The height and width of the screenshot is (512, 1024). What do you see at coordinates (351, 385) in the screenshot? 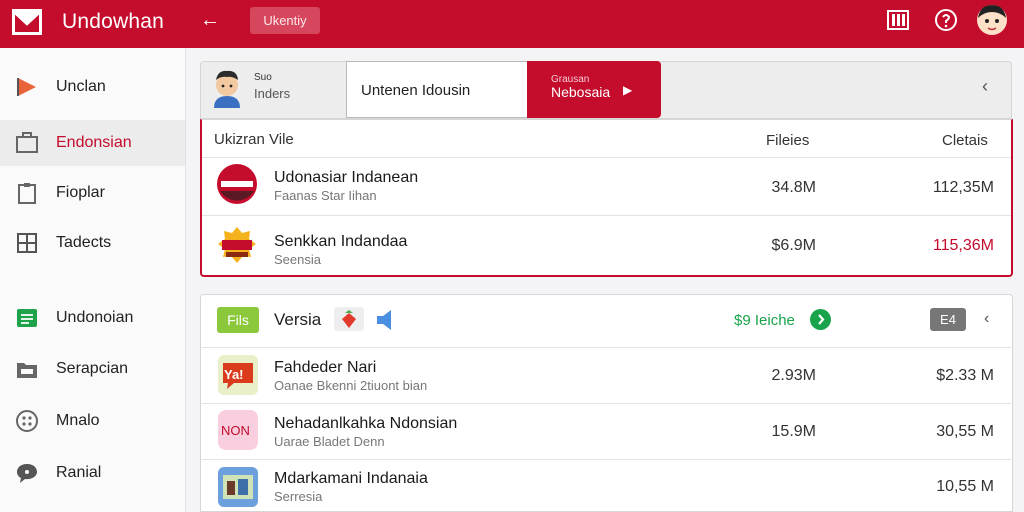
I see `row-subtitle: Oanae Bkenni 2tiuont bian` at bounding box center [351, 385].